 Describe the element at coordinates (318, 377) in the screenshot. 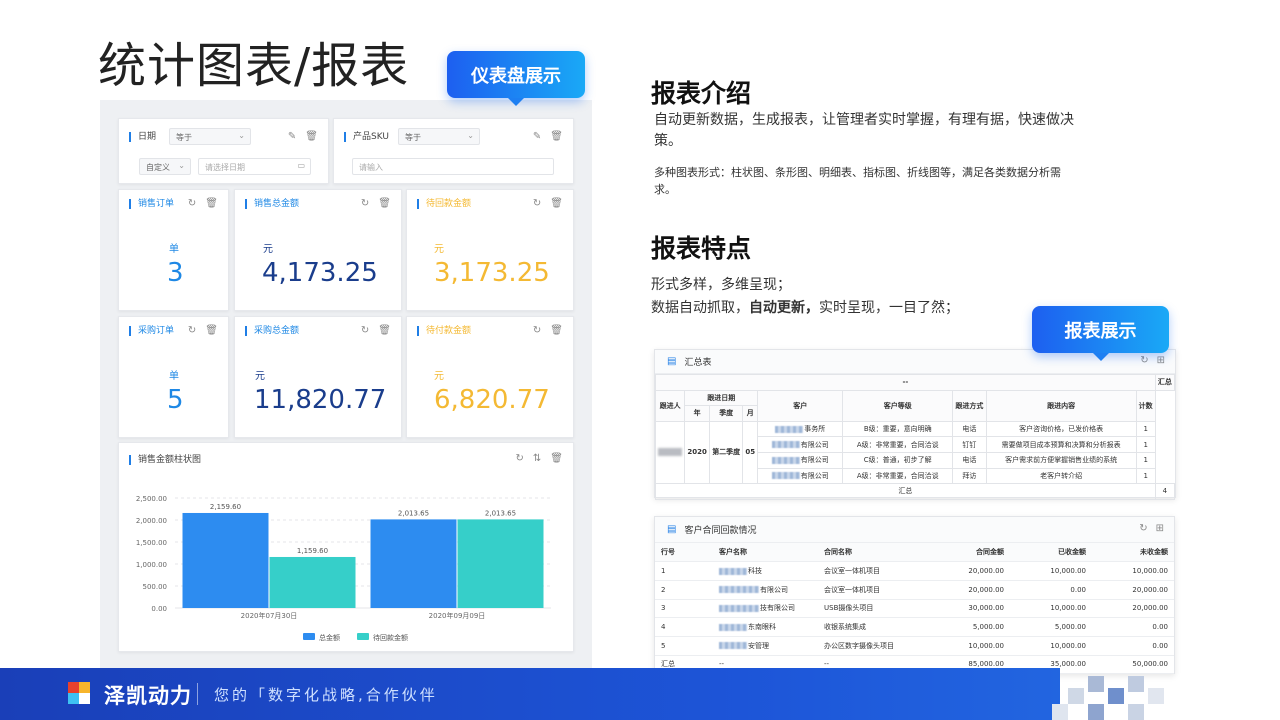

I see `kpi-card-purchase-total: 采购总金额 ↻ 🗑 元 11,820.77` at that location.